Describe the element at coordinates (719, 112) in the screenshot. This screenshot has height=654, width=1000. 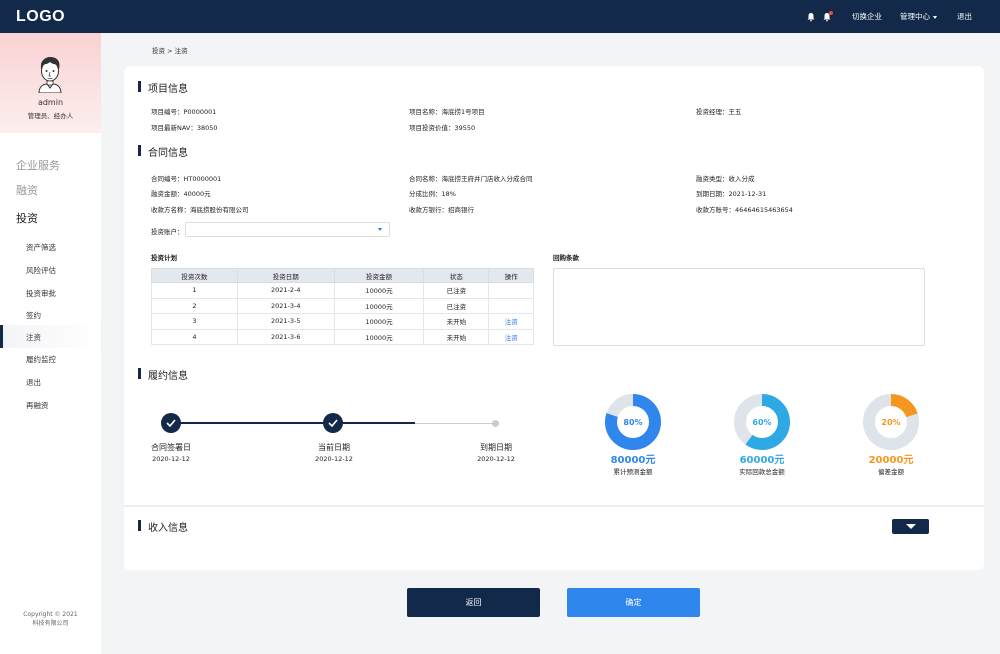
I see `project-manager: 投资经理：王五` at that location.